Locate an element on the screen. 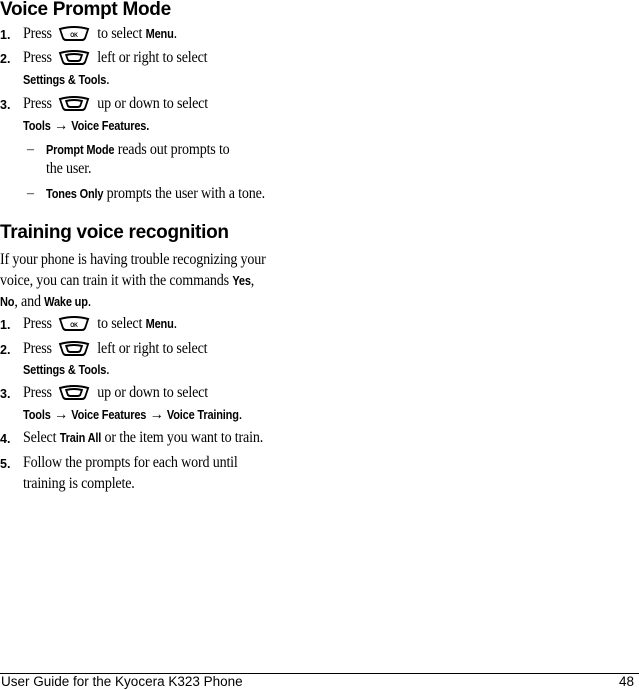  option-prompt-mode: Prompt Mode reads out prompts to is located at coordinates (138, 150).